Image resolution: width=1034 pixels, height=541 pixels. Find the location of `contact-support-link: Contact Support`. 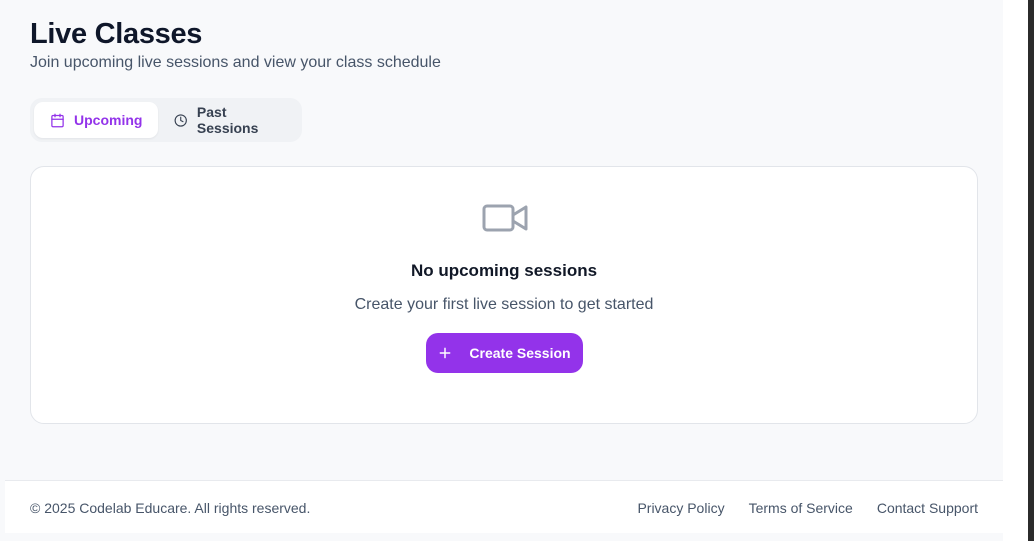

contact-support-link: Contact Support is located at coordinates (927, 508).